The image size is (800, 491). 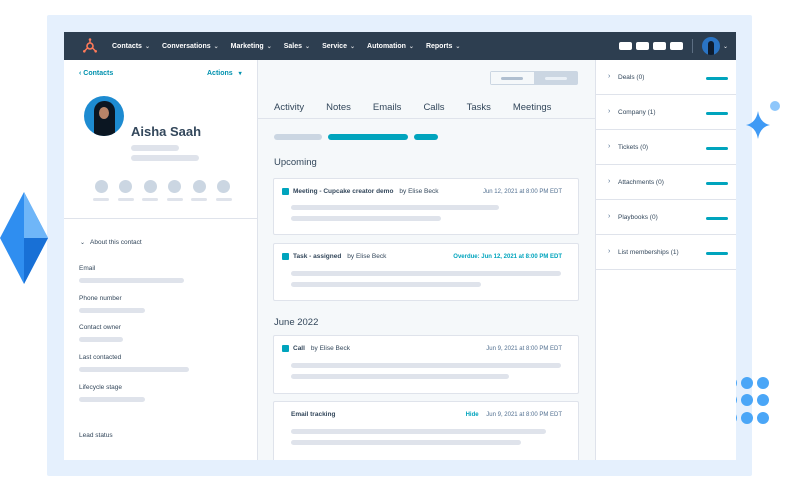 What do you see at coordinates (472, 415) in the screenshot?
I see `hide-link: Hide` at bounding box center [472, 415].